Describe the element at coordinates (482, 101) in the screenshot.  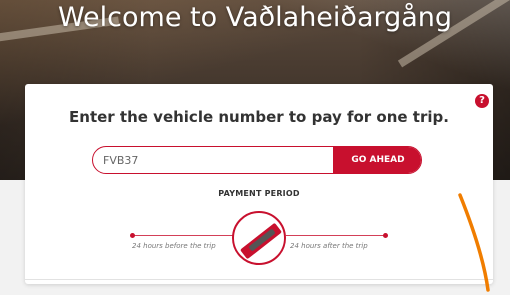
I see `question-circle-icon: ?` at that location.